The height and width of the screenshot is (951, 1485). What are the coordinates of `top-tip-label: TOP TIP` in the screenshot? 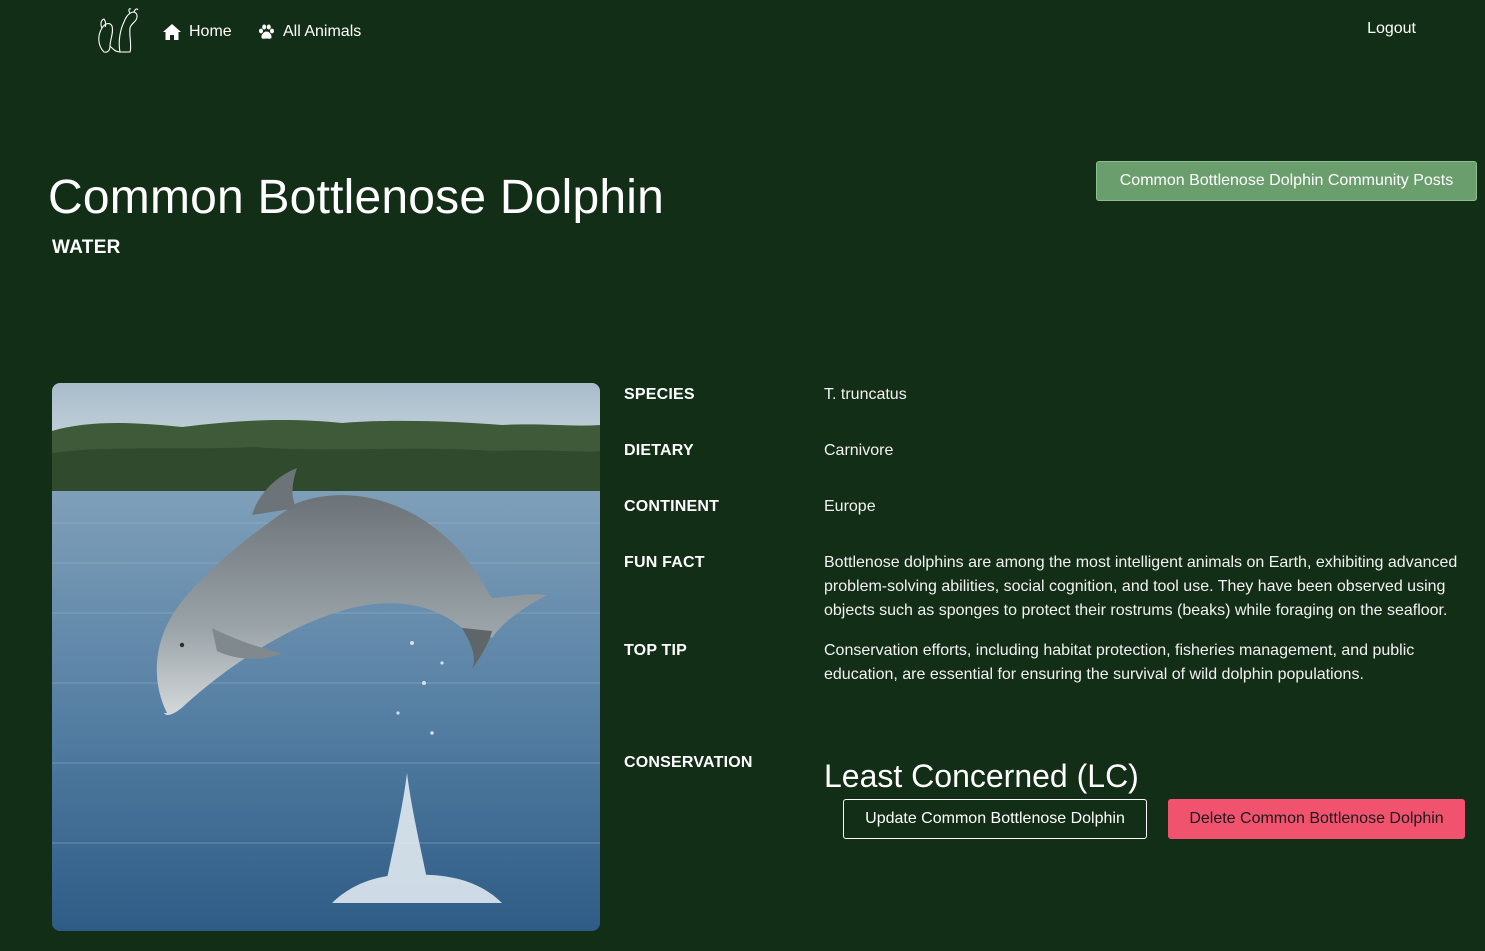 It's located at (656, 650).